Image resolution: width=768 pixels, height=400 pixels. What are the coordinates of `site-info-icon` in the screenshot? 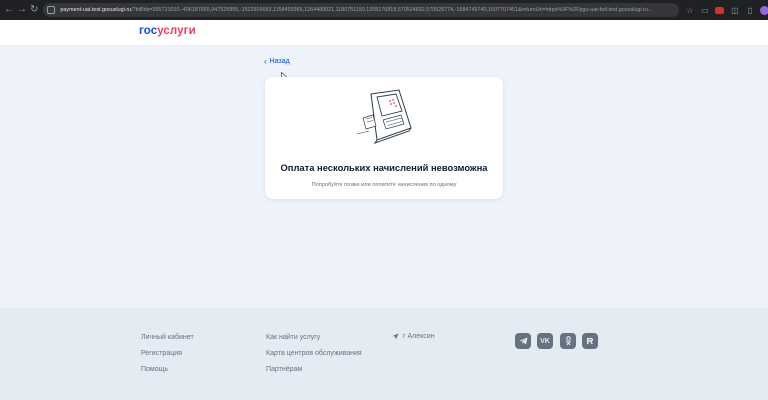 It's located at (51, 10).